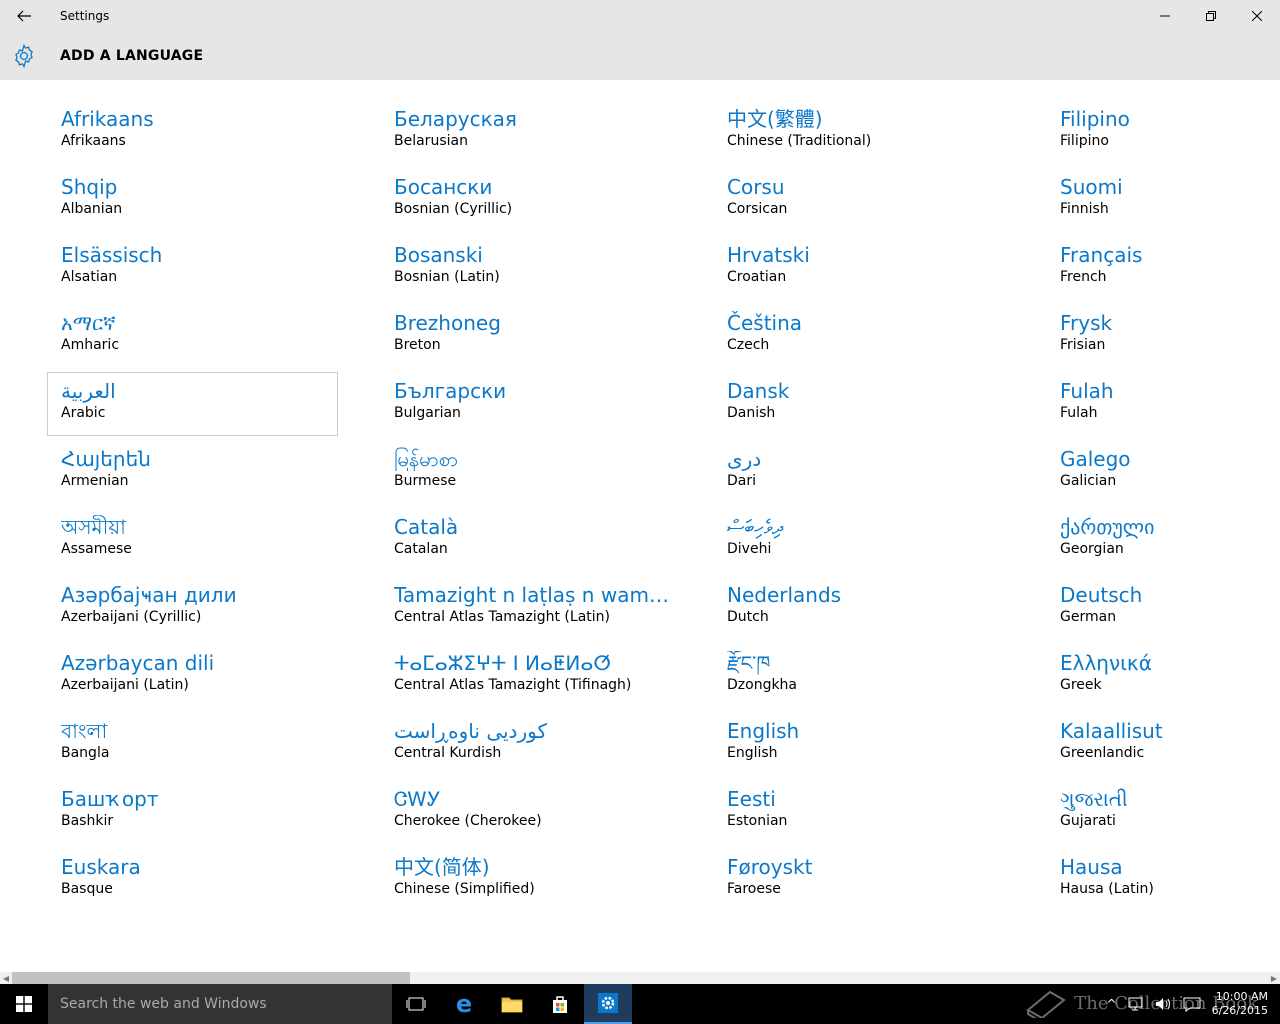 This screenshot has height=1024, width=1280. What do you see at coordinates (1163, 812) in the screenshot?
I see `language-item: ગુજરાતી Gujarati` at bounding box center [1163, 812].